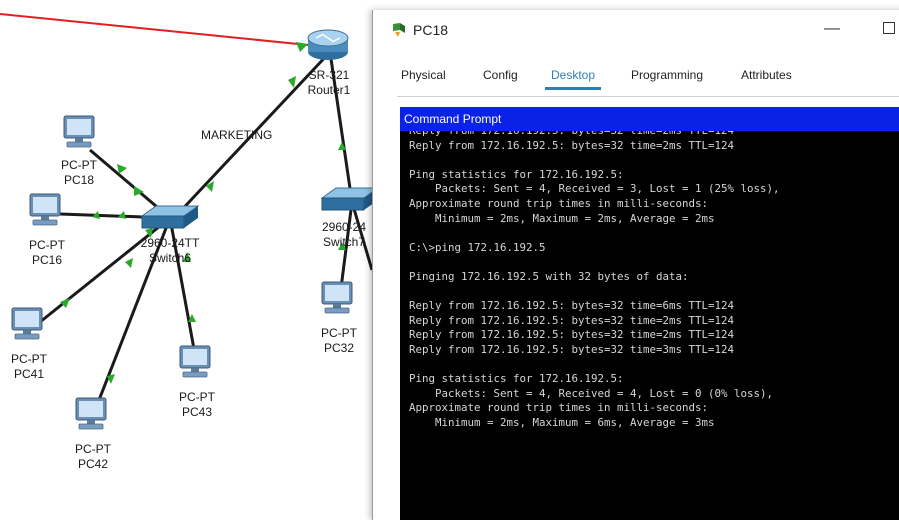  Describe the element at coordinates (79, 180) in the screenshot. I see `pc-name: PC18` at that location.